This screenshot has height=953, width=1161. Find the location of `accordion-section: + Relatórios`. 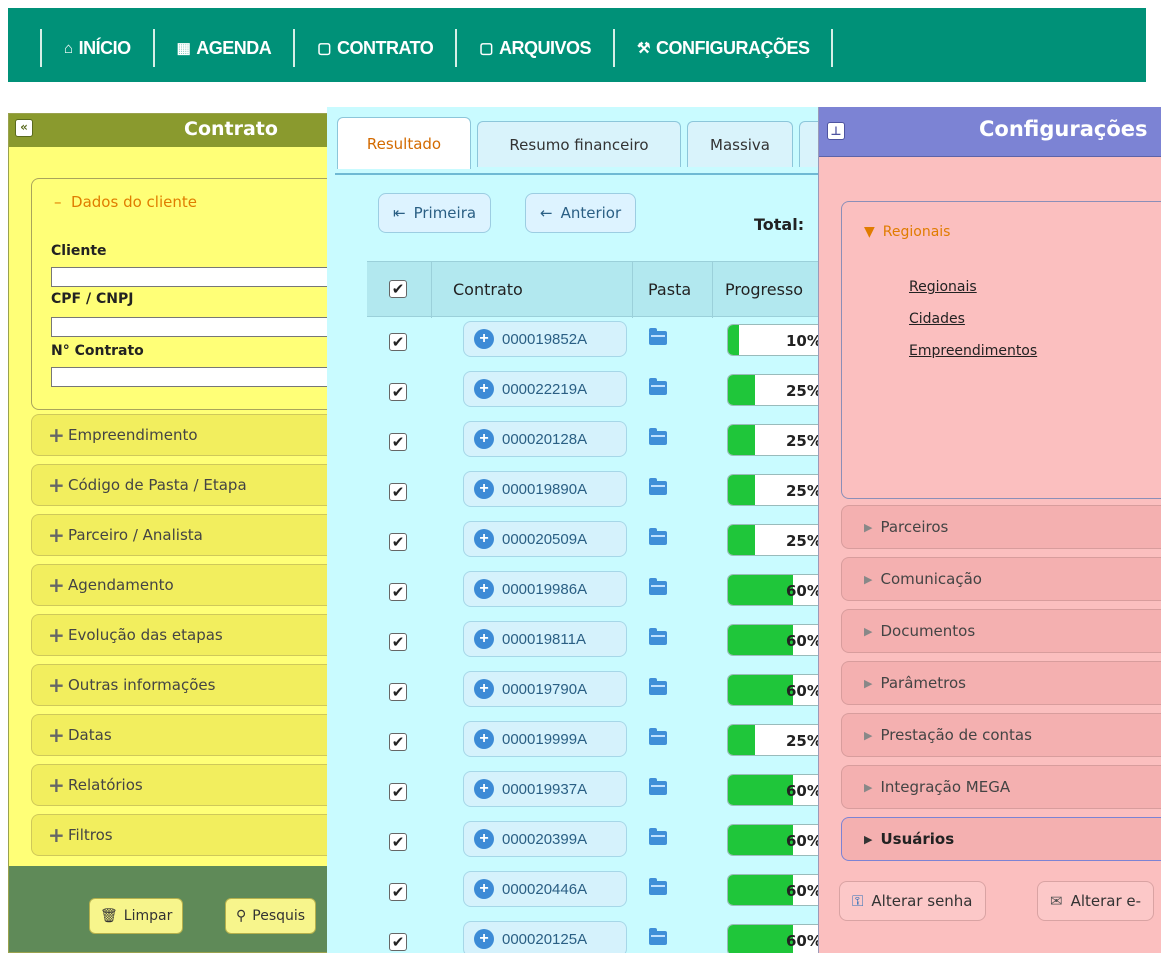

accordion-section: + Relatórios is located at coordinates (185, 785).